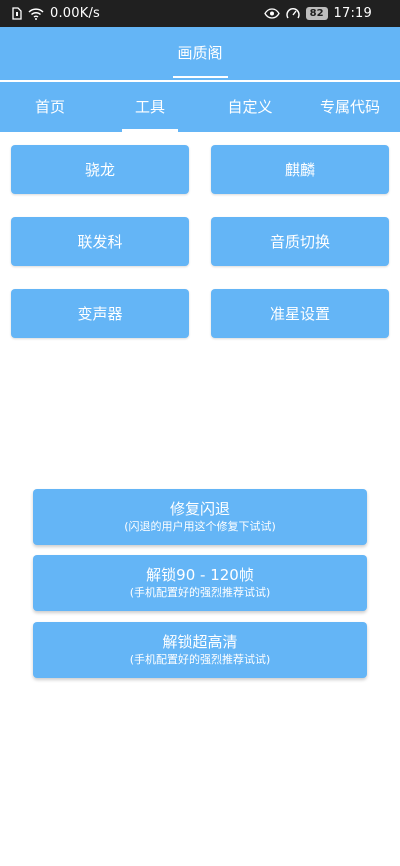  What do you see at coordinates (199, 509) in the screenshot?
I see `fix-crash-label: 修复闪退` at bounding box center [199, 509].